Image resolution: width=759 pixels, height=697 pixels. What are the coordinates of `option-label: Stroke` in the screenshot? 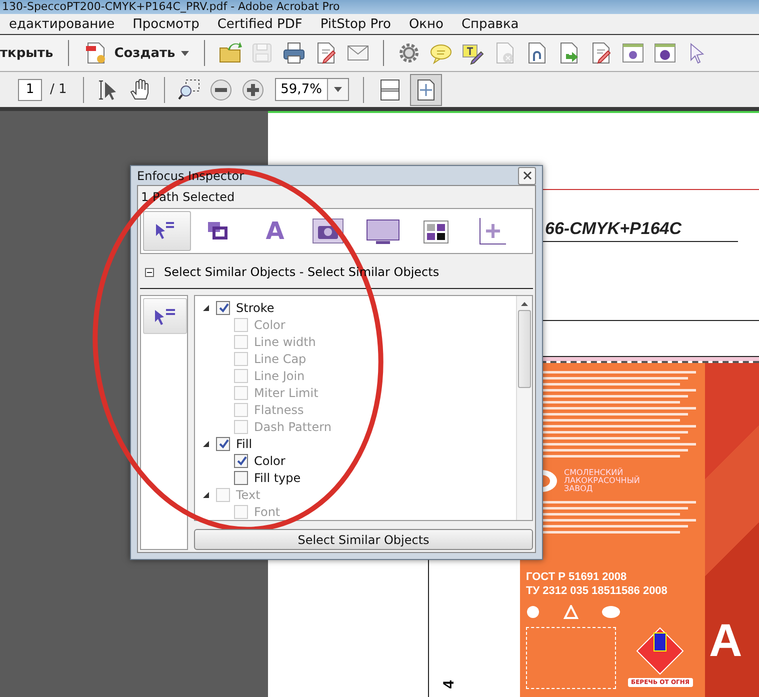 It's located at (255, 307).